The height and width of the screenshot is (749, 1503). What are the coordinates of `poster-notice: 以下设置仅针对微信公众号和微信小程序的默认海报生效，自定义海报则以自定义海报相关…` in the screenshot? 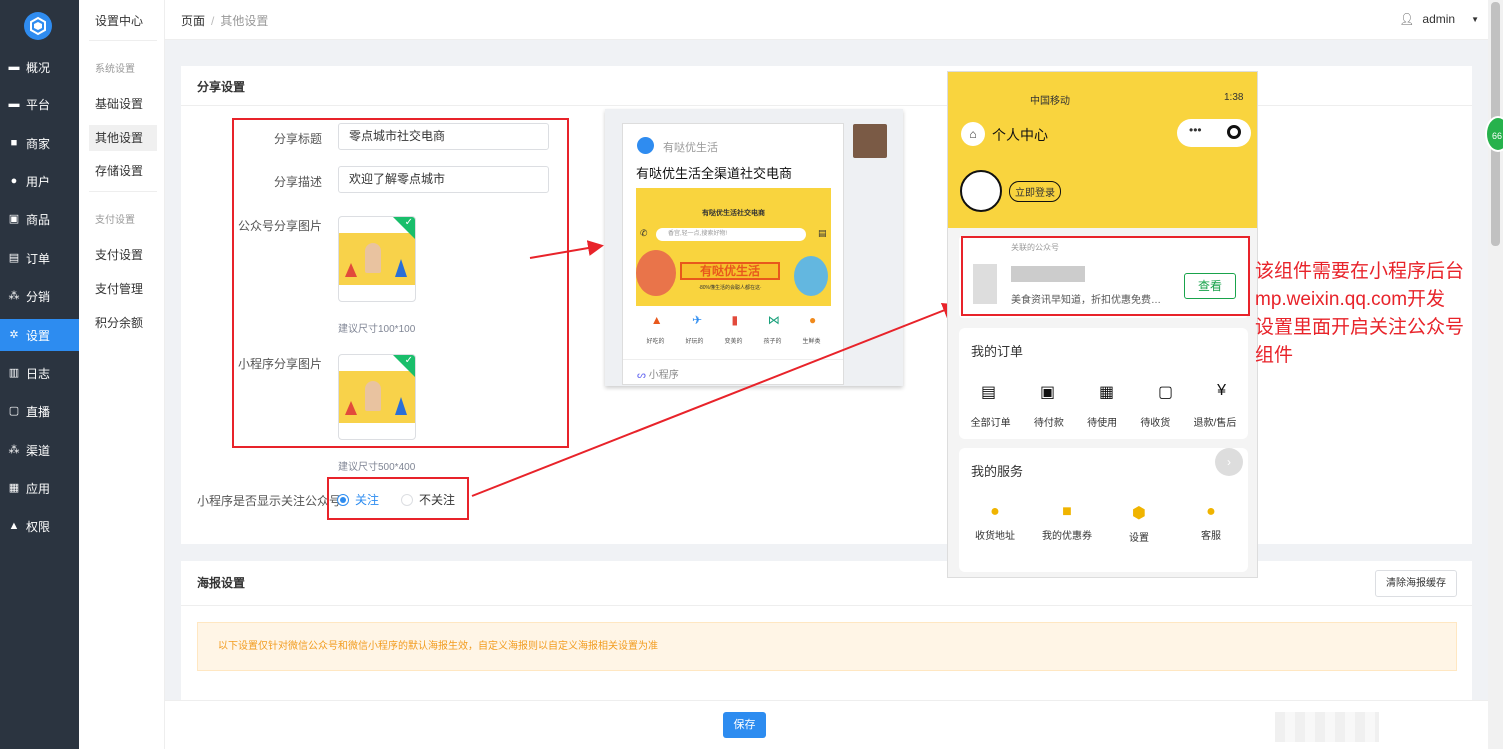 It's located at (827, 646).